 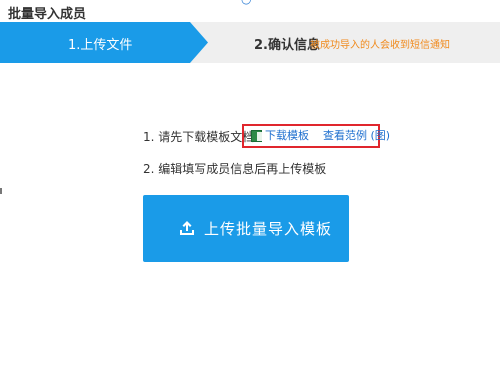 What do you see at coordinates (256, 136) in the screenshot?
I see `excel-file-icon` at bounding box center [256, 136].